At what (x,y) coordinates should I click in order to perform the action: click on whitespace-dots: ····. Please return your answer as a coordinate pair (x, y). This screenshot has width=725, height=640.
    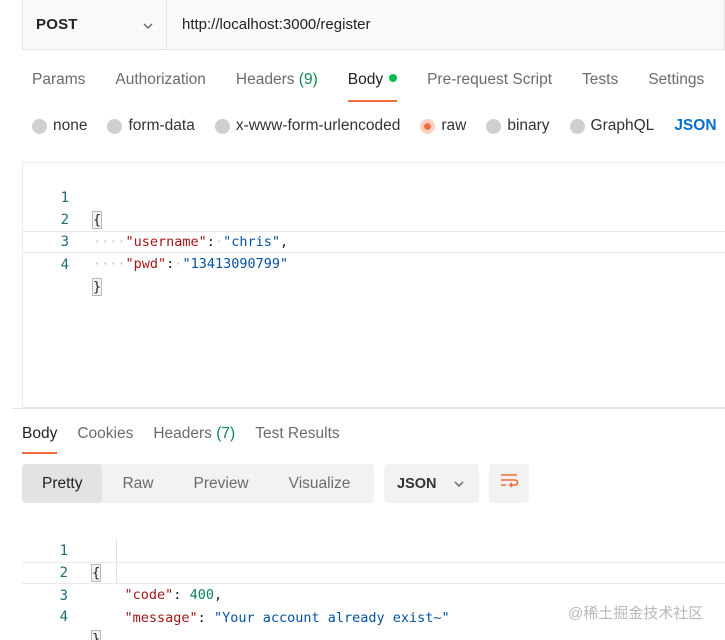
    Looking at the image, I should click on (109, 264).